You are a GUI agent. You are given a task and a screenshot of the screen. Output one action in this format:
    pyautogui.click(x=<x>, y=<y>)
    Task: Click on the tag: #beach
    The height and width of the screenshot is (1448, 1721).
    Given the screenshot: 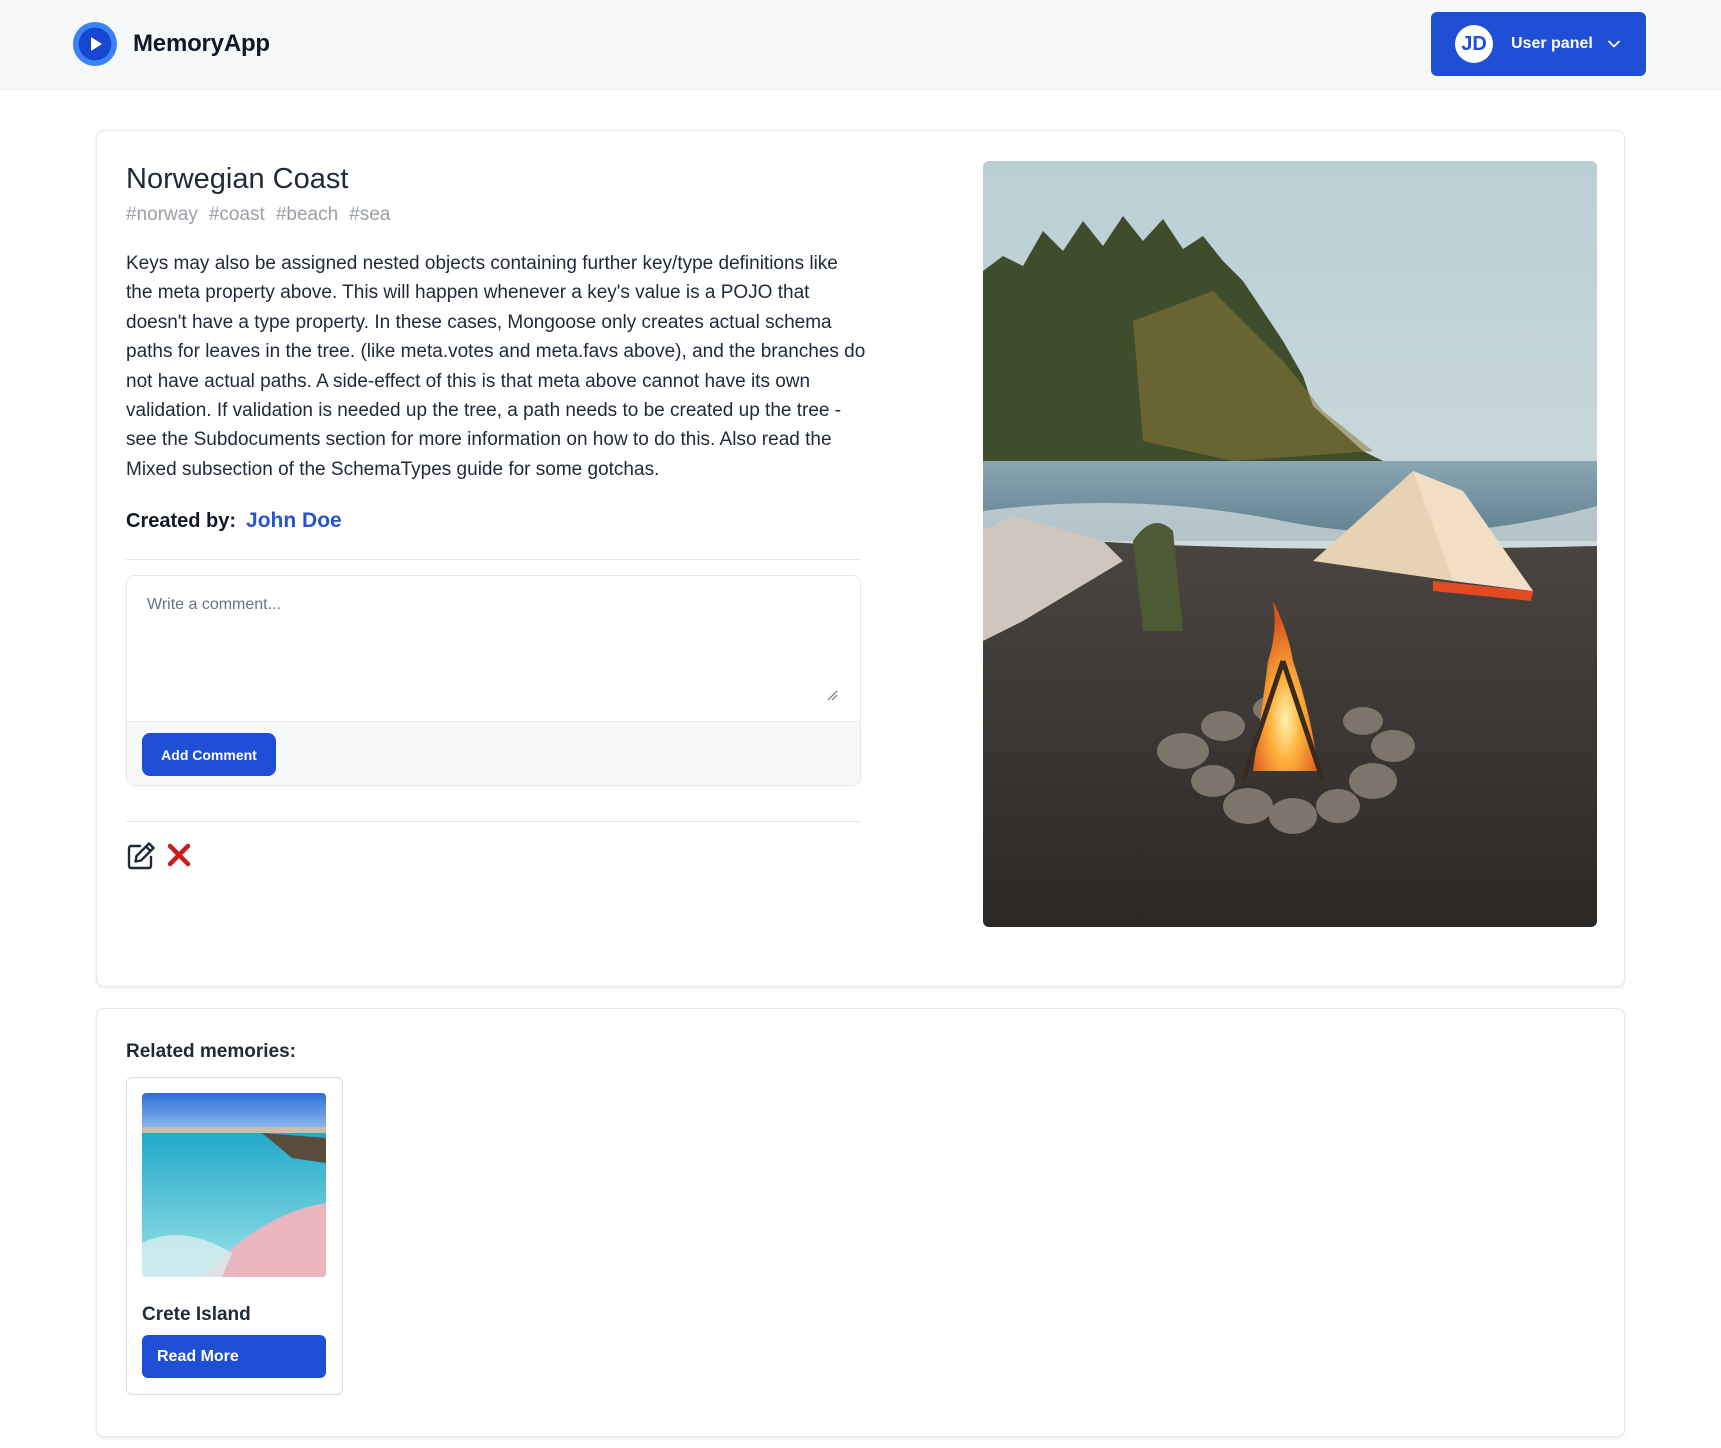 What is the action you would take?
    pyautogui.click(x=307, y=215)
    